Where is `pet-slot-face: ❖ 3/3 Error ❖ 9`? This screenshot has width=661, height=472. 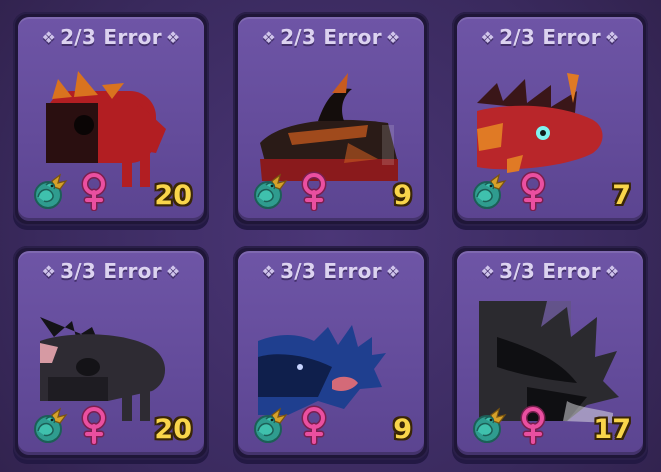 pet-slot-face: ❖ 3/3 Error ❖ 9 is located at coordinates (331, 353).